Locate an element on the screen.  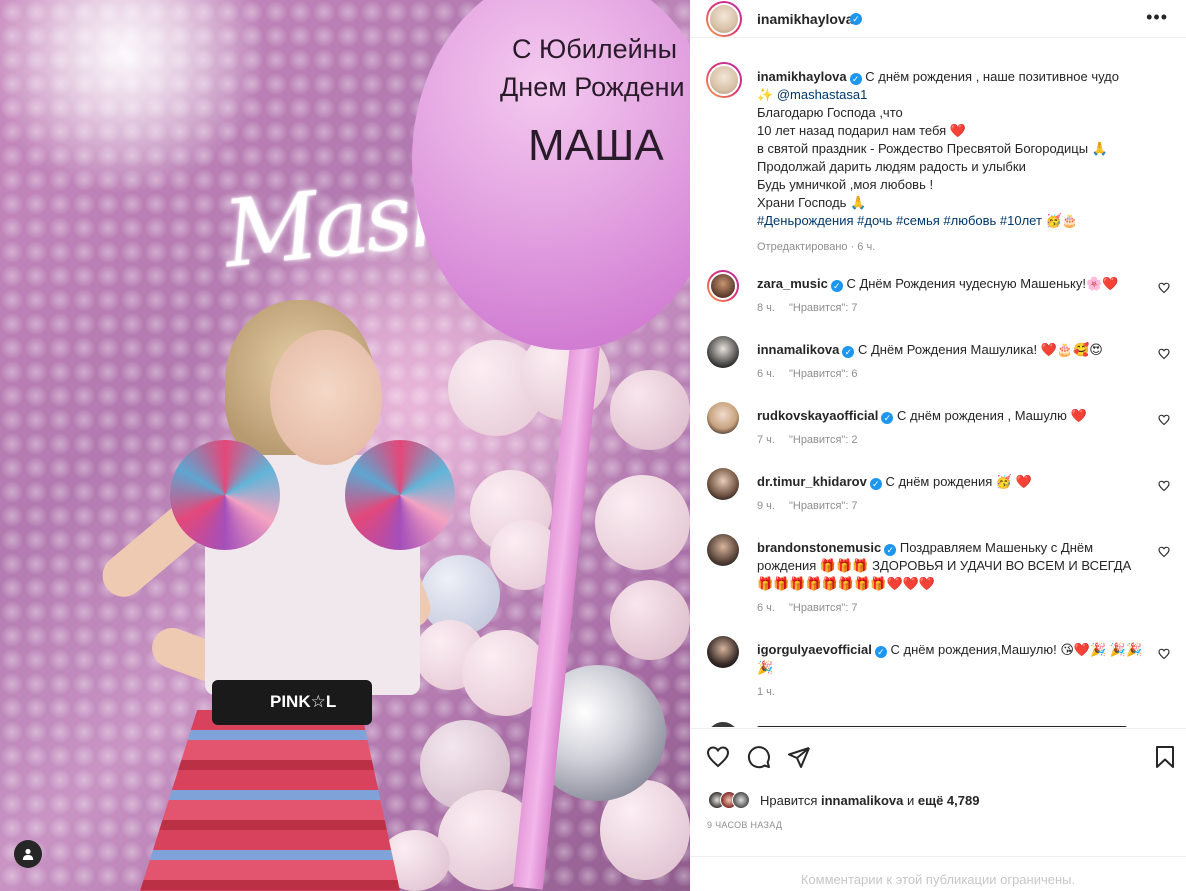
comment-text: С Днём Рождения чудесную Машеньку!🌸❤️ is located at coordinates (982, 283).